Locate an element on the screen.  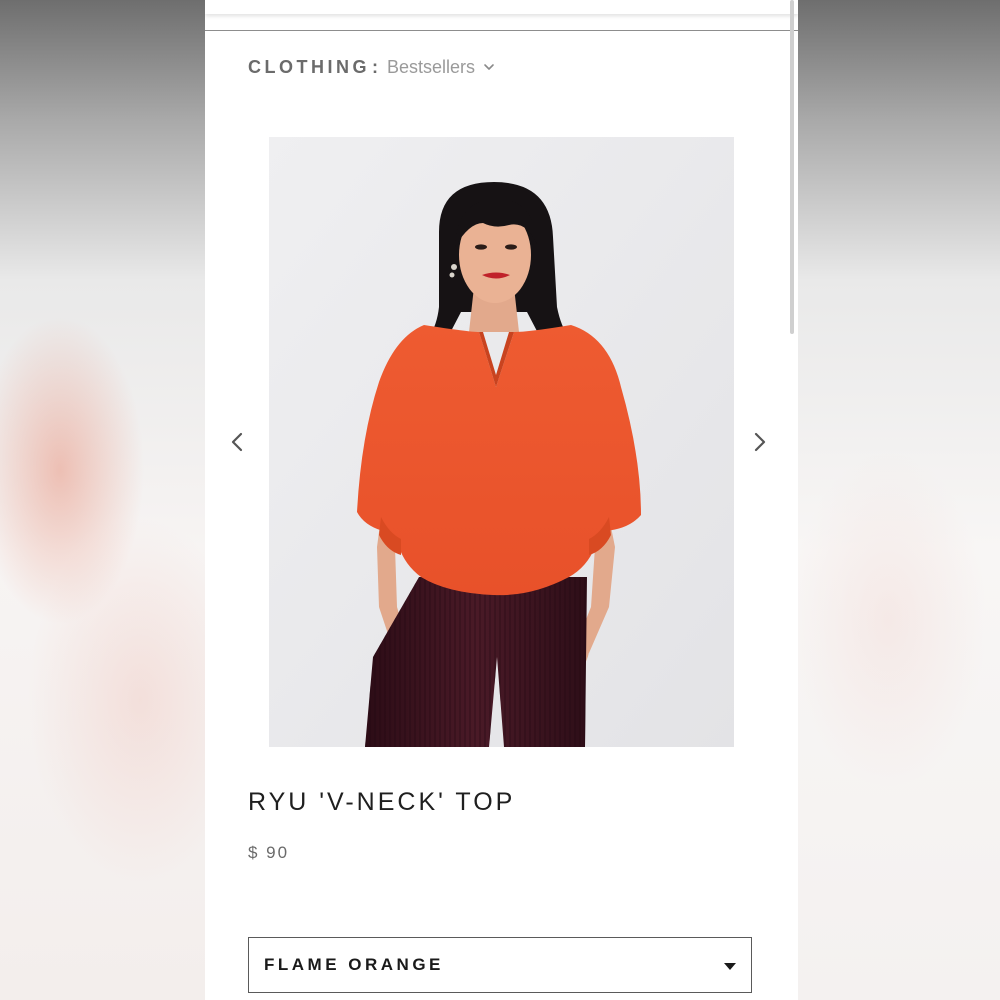
color-select: FLAME ORANGE is located at coordinates (500, 965).